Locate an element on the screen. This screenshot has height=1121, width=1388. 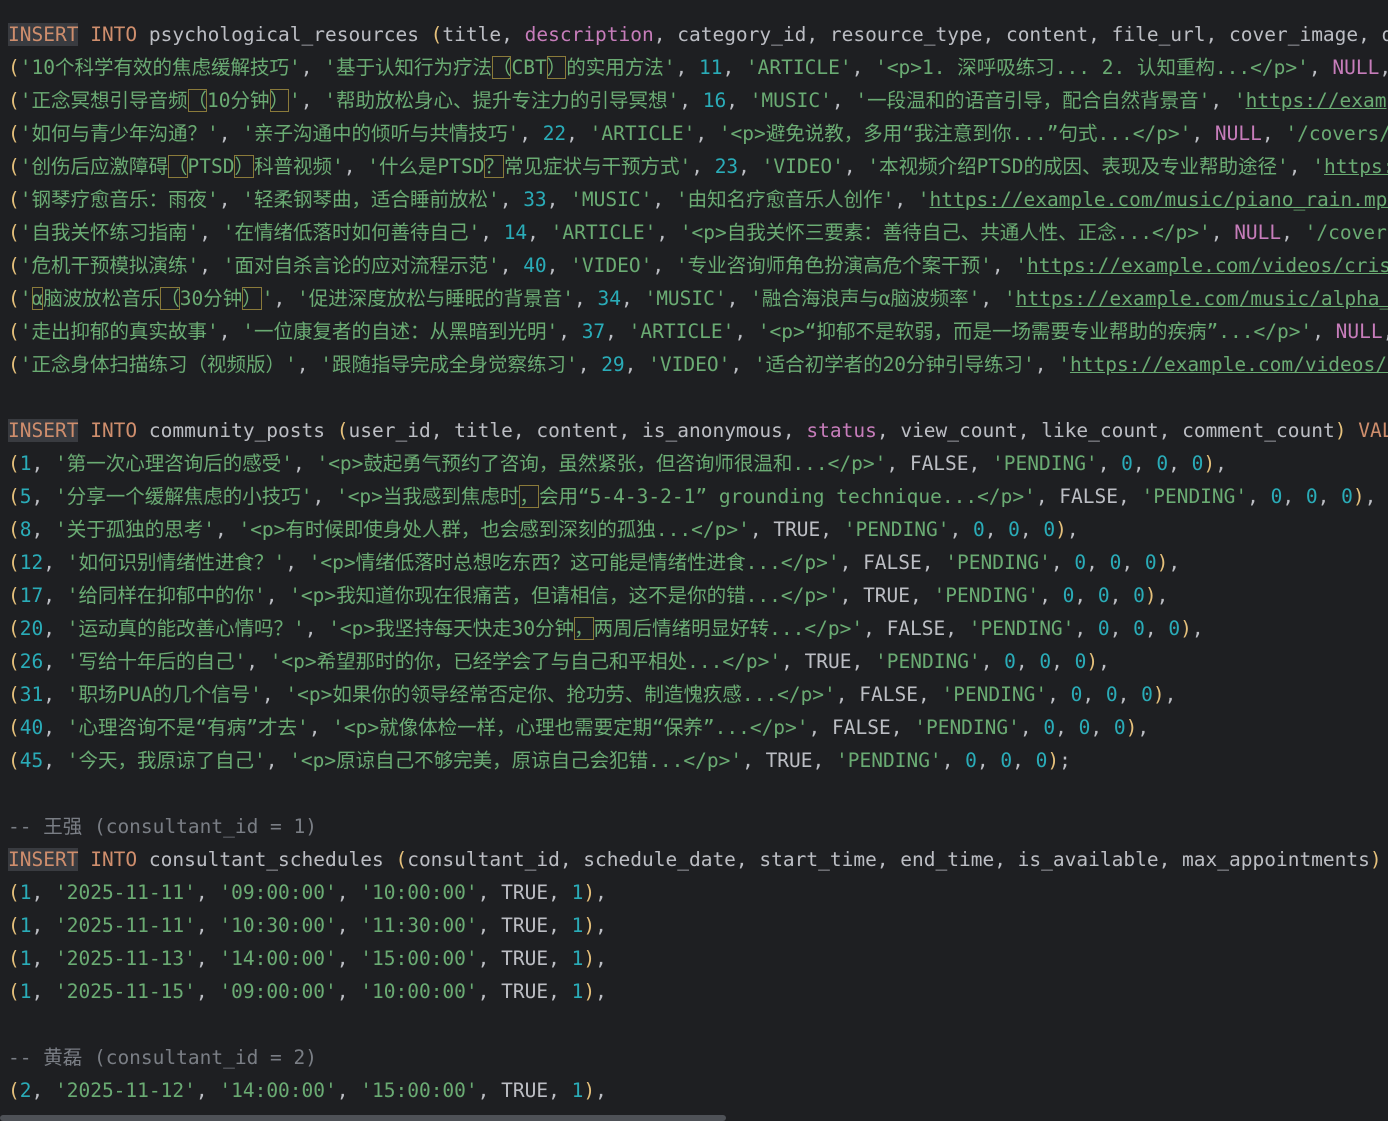
code-token: -- 王强 (consultant_id = 1) is located at coordinates (163, 826).